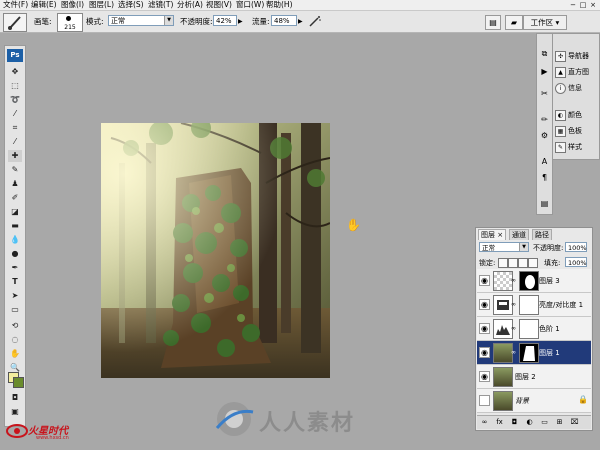  What do you see at coordinates (15, 156) in the screenshot?
I see `healing-tool-icon: ✚` at bounding box center [15, 156].